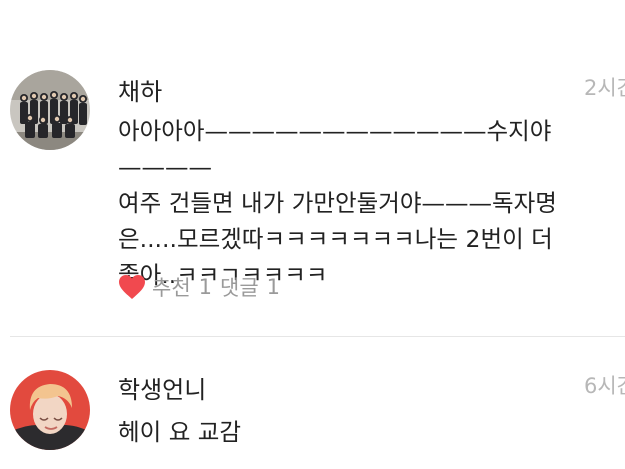 This screenshot has height=469, width=625. I want to click on group-photo-avatar-image, so click(50, 110).